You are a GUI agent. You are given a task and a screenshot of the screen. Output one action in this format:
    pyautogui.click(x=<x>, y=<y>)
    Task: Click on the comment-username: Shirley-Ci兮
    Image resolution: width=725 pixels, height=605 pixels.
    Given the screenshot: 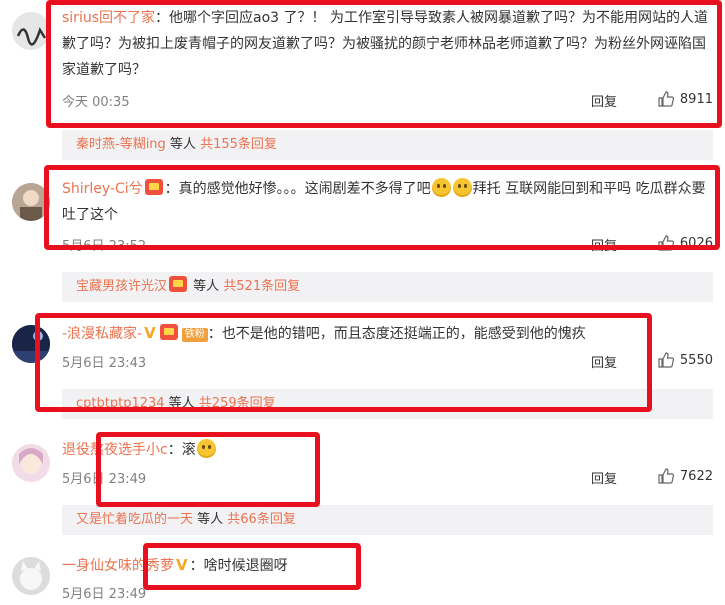 What is the action you would take?
    pyautogui.click(x=102, y=189)
    